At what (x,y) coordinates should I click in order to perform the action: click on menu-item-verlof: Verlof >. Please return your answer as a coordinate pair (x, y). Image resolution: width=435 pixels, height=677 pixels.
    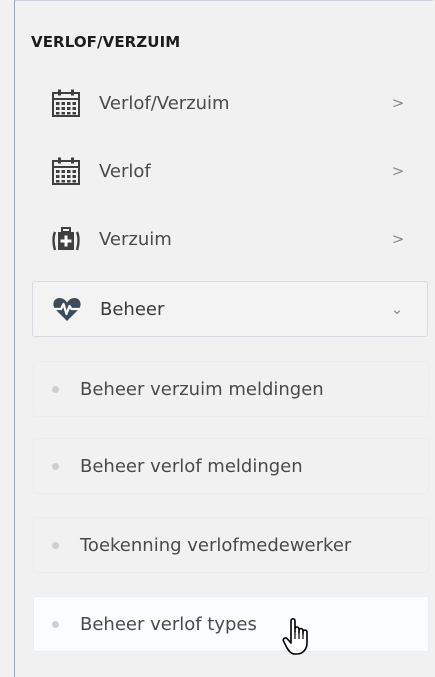
    Looking at the image, I should click on (230, 171).